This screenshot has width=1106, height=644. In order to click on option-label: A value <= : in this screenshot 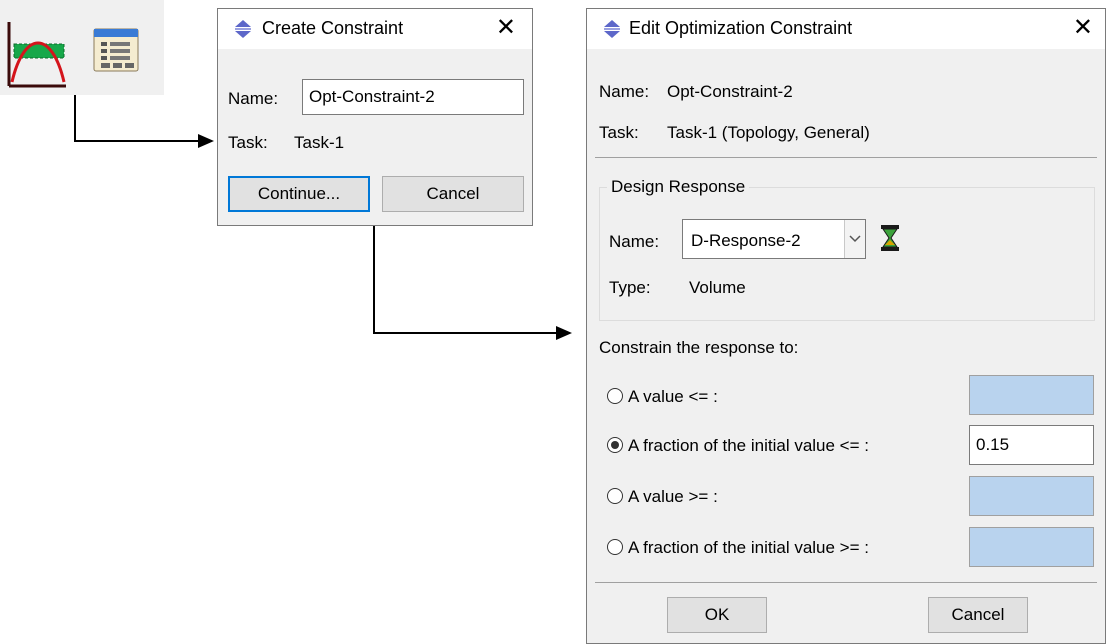, I will do `click(673, 396)`.